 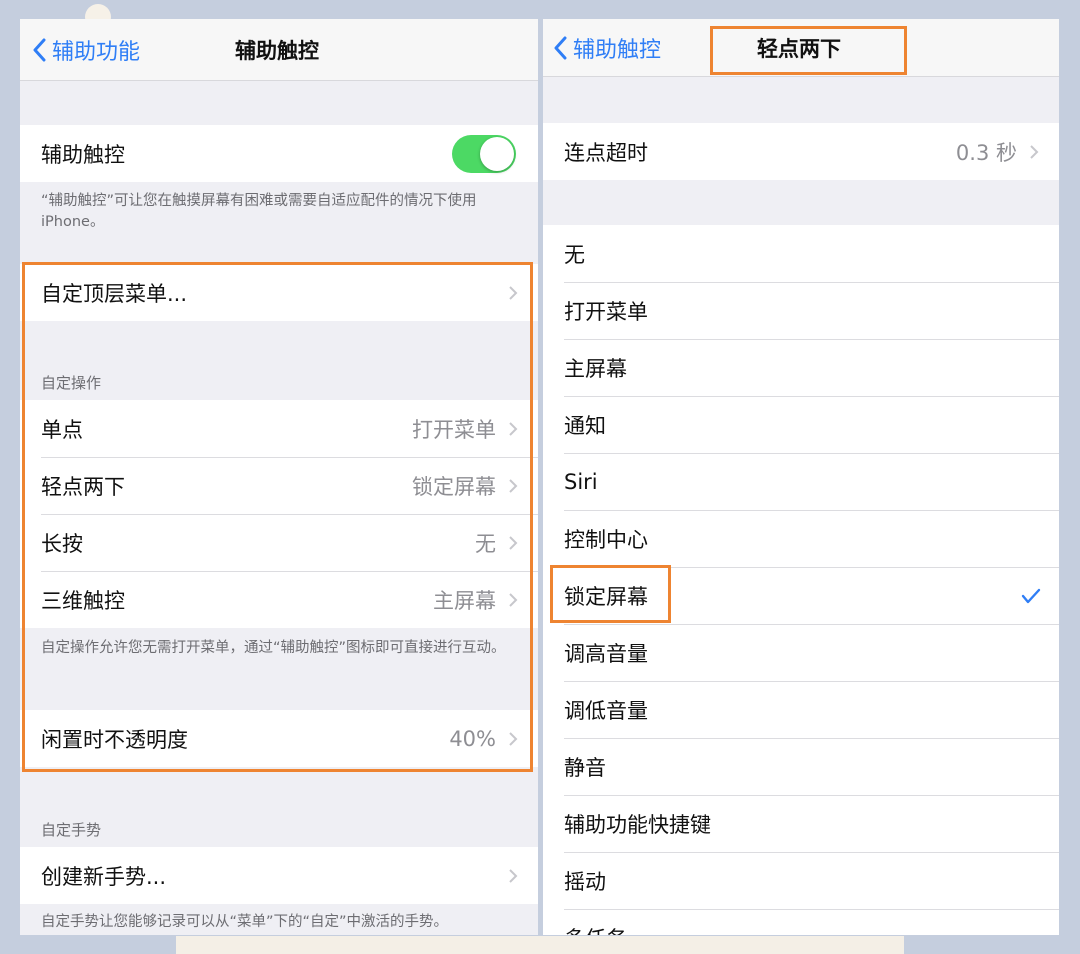 I want to click on custom-gestures-header: 自定手势, so click(x=71, y=830).